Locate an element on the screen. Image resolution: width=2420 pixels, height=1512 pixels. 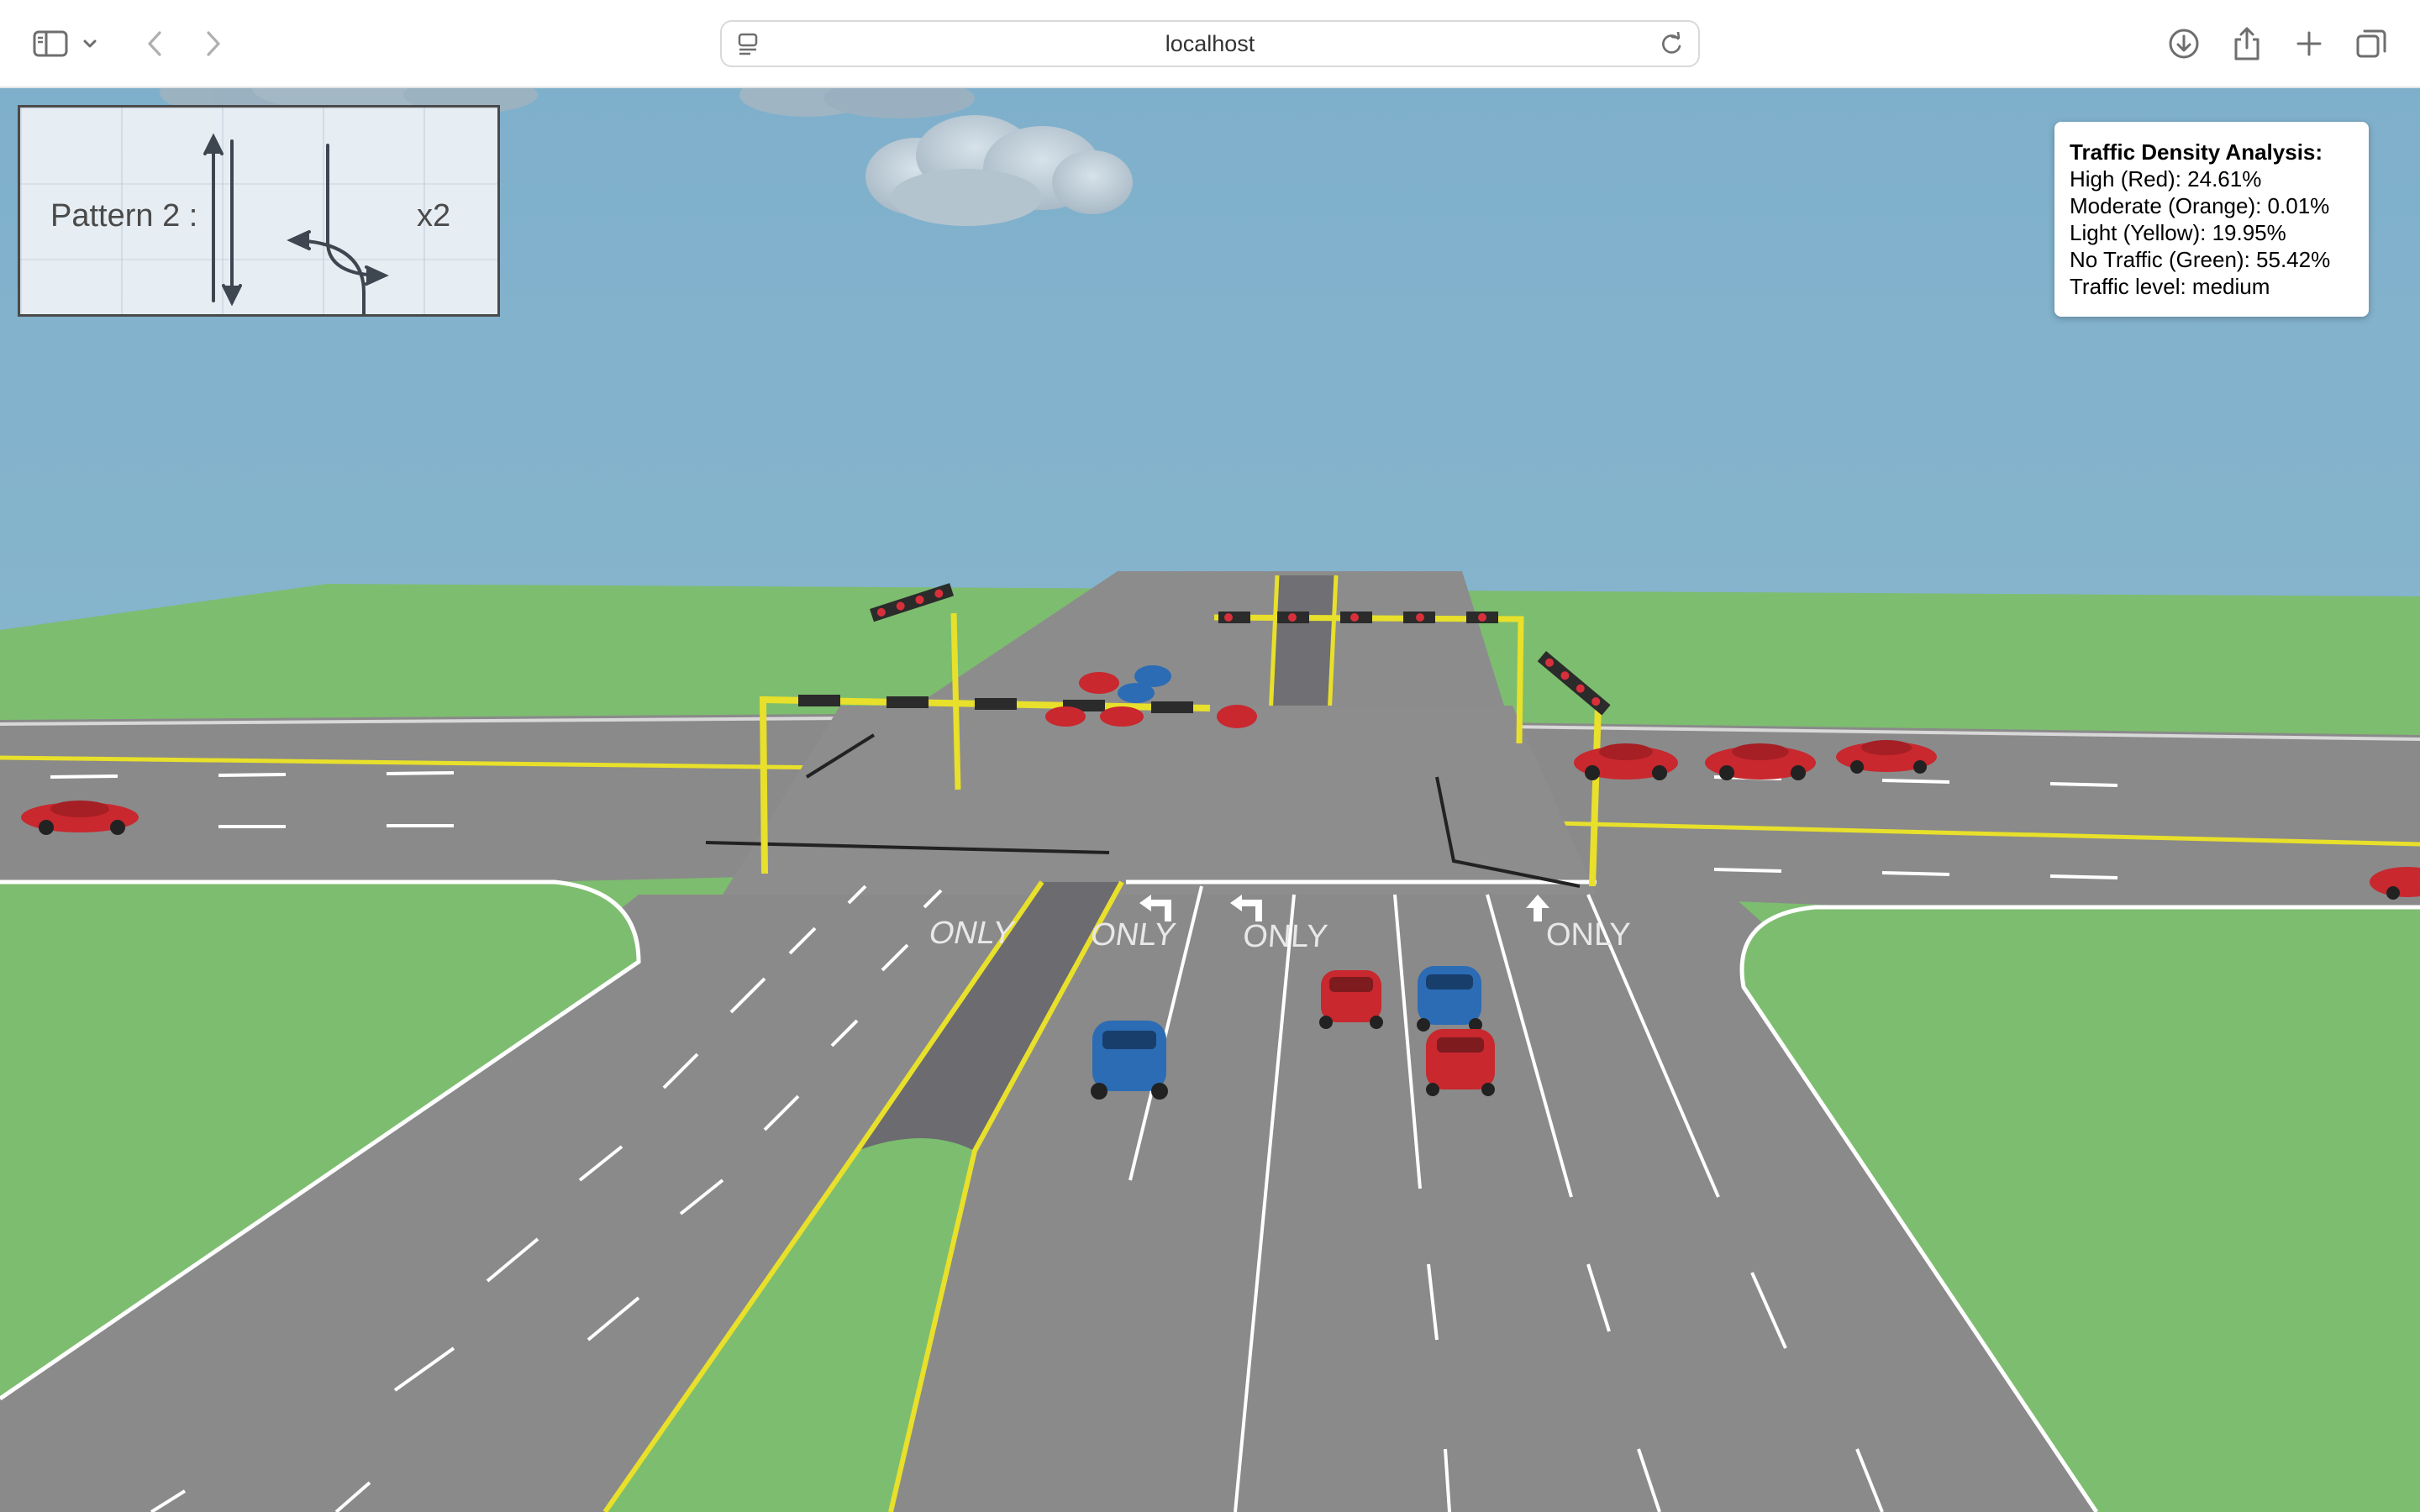
sidebar-icon is located at coordinates (51, 44).